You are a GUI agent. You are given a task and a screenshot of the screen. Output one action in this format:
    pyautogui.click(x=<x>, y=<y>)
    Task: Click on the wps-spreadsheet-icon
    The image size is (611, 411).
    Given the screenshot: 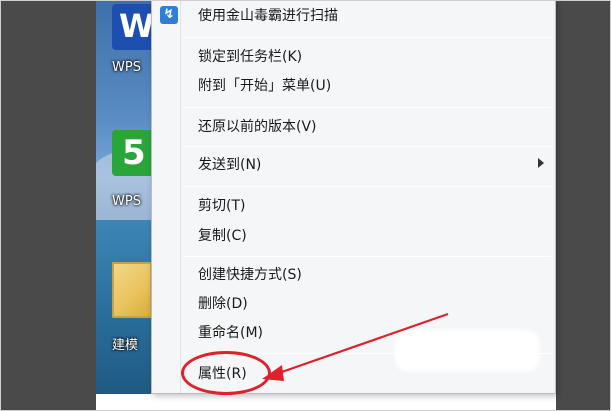 What is the action you would take?
    pyautogui.click(x=134, y=153)
    